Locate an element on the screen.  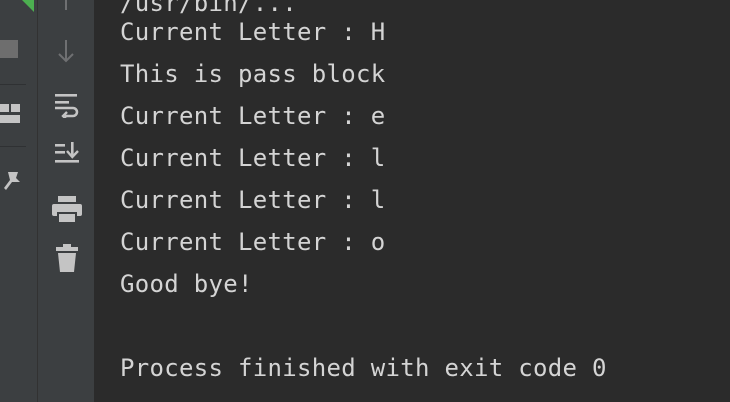
print-icon is located at coordinates (67, 210).